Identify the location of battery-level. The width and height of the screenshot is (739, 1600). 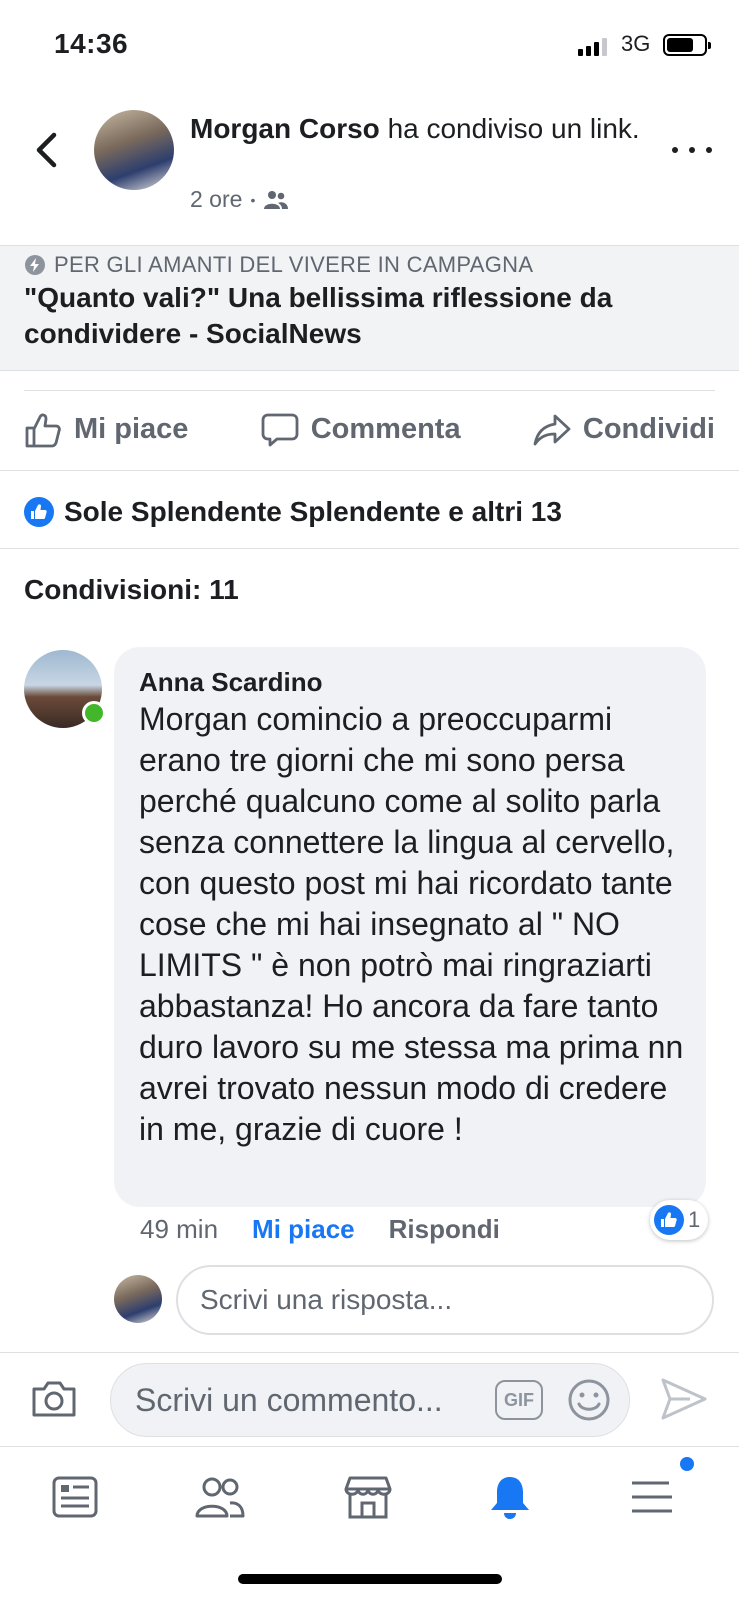
(680, 45).